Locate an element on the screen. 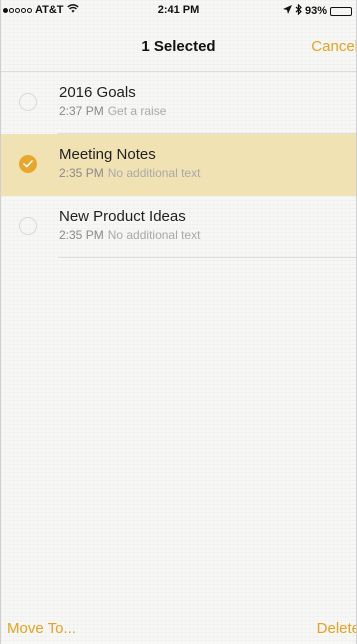  bluetooth-icon is located at coordinates (298, 10).